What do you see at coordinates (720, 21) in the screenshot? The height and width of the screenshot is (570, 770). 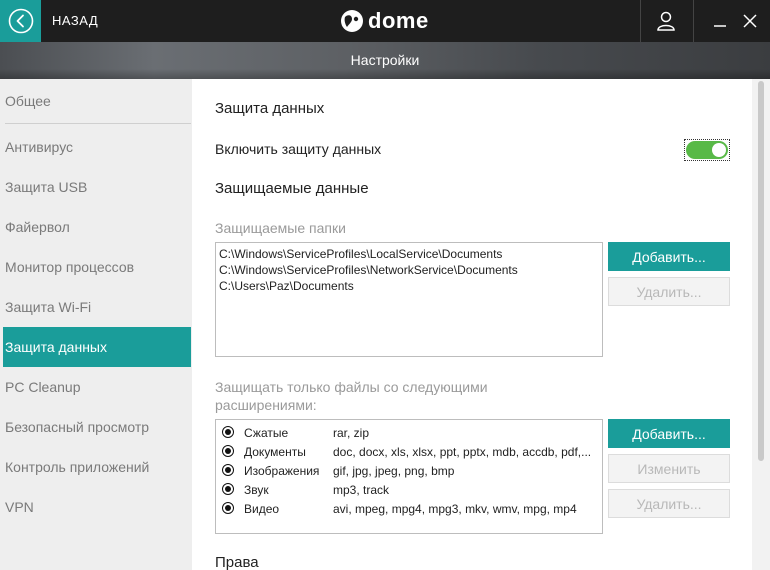 I see `minimize-button` at bounding box center [720, 21].